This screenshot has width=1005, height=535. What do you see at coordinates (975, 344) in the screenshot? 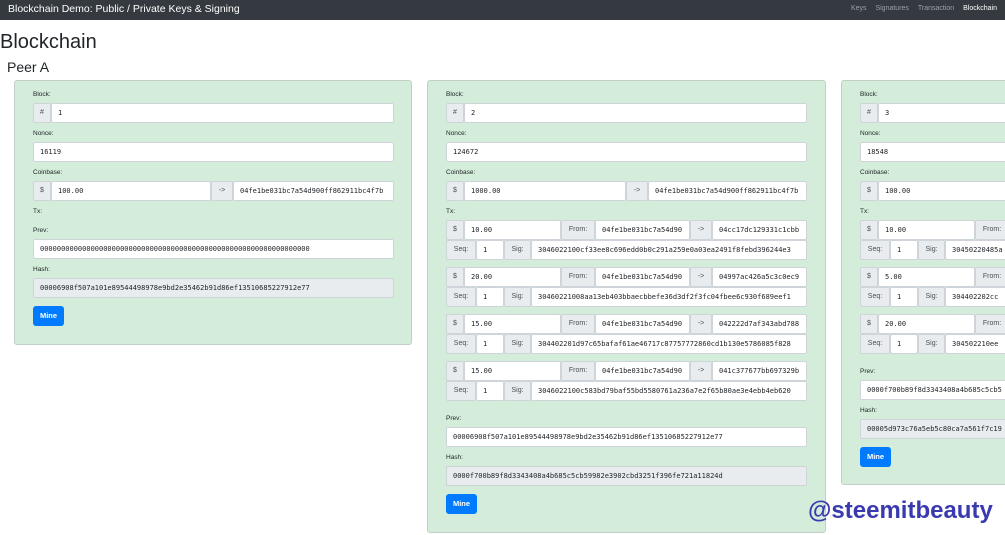
I see `tx-sig-input: 304502210ee` at bounding box center [975, 344].